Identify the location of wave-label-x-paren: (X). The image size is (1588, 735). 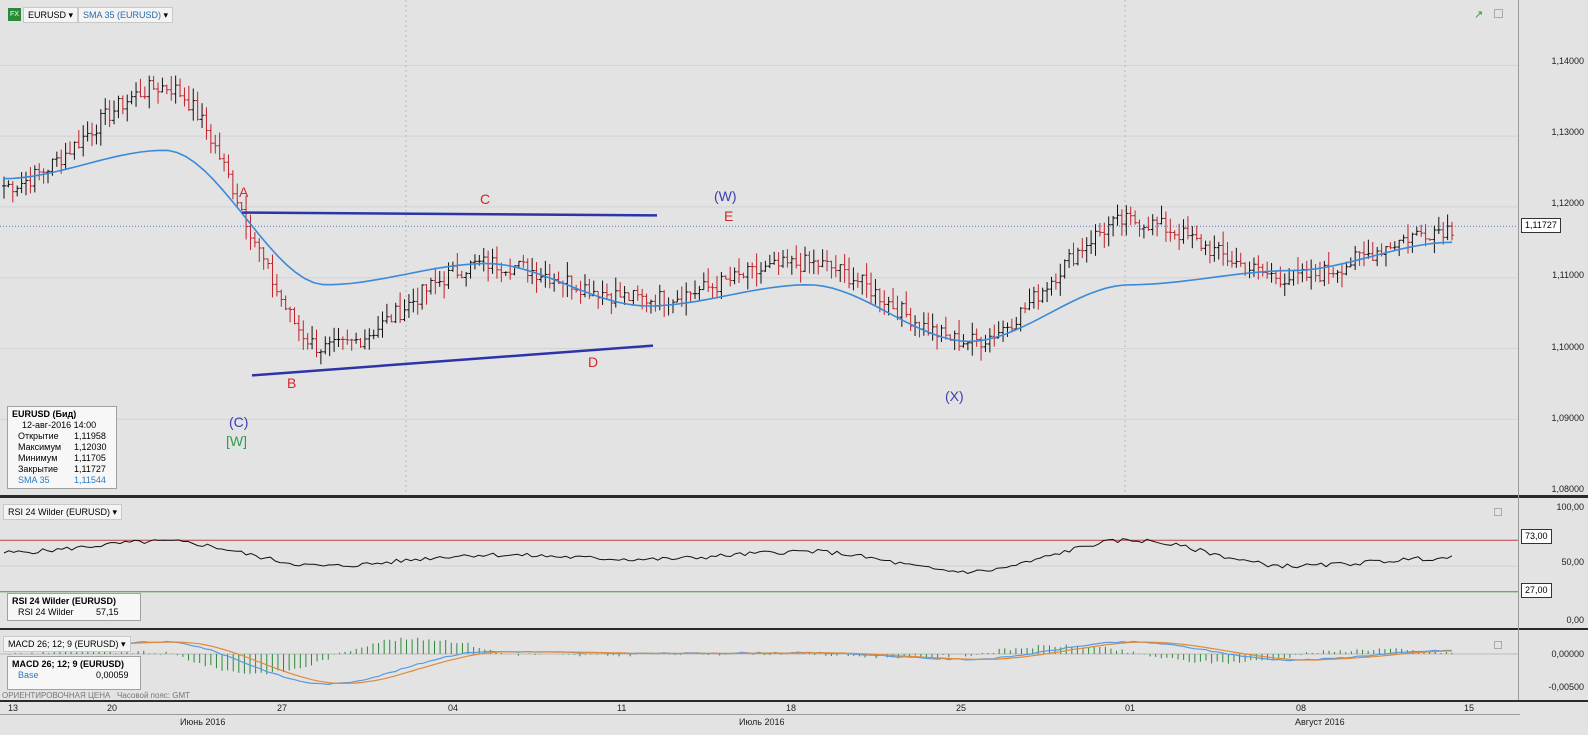
(954, 396).